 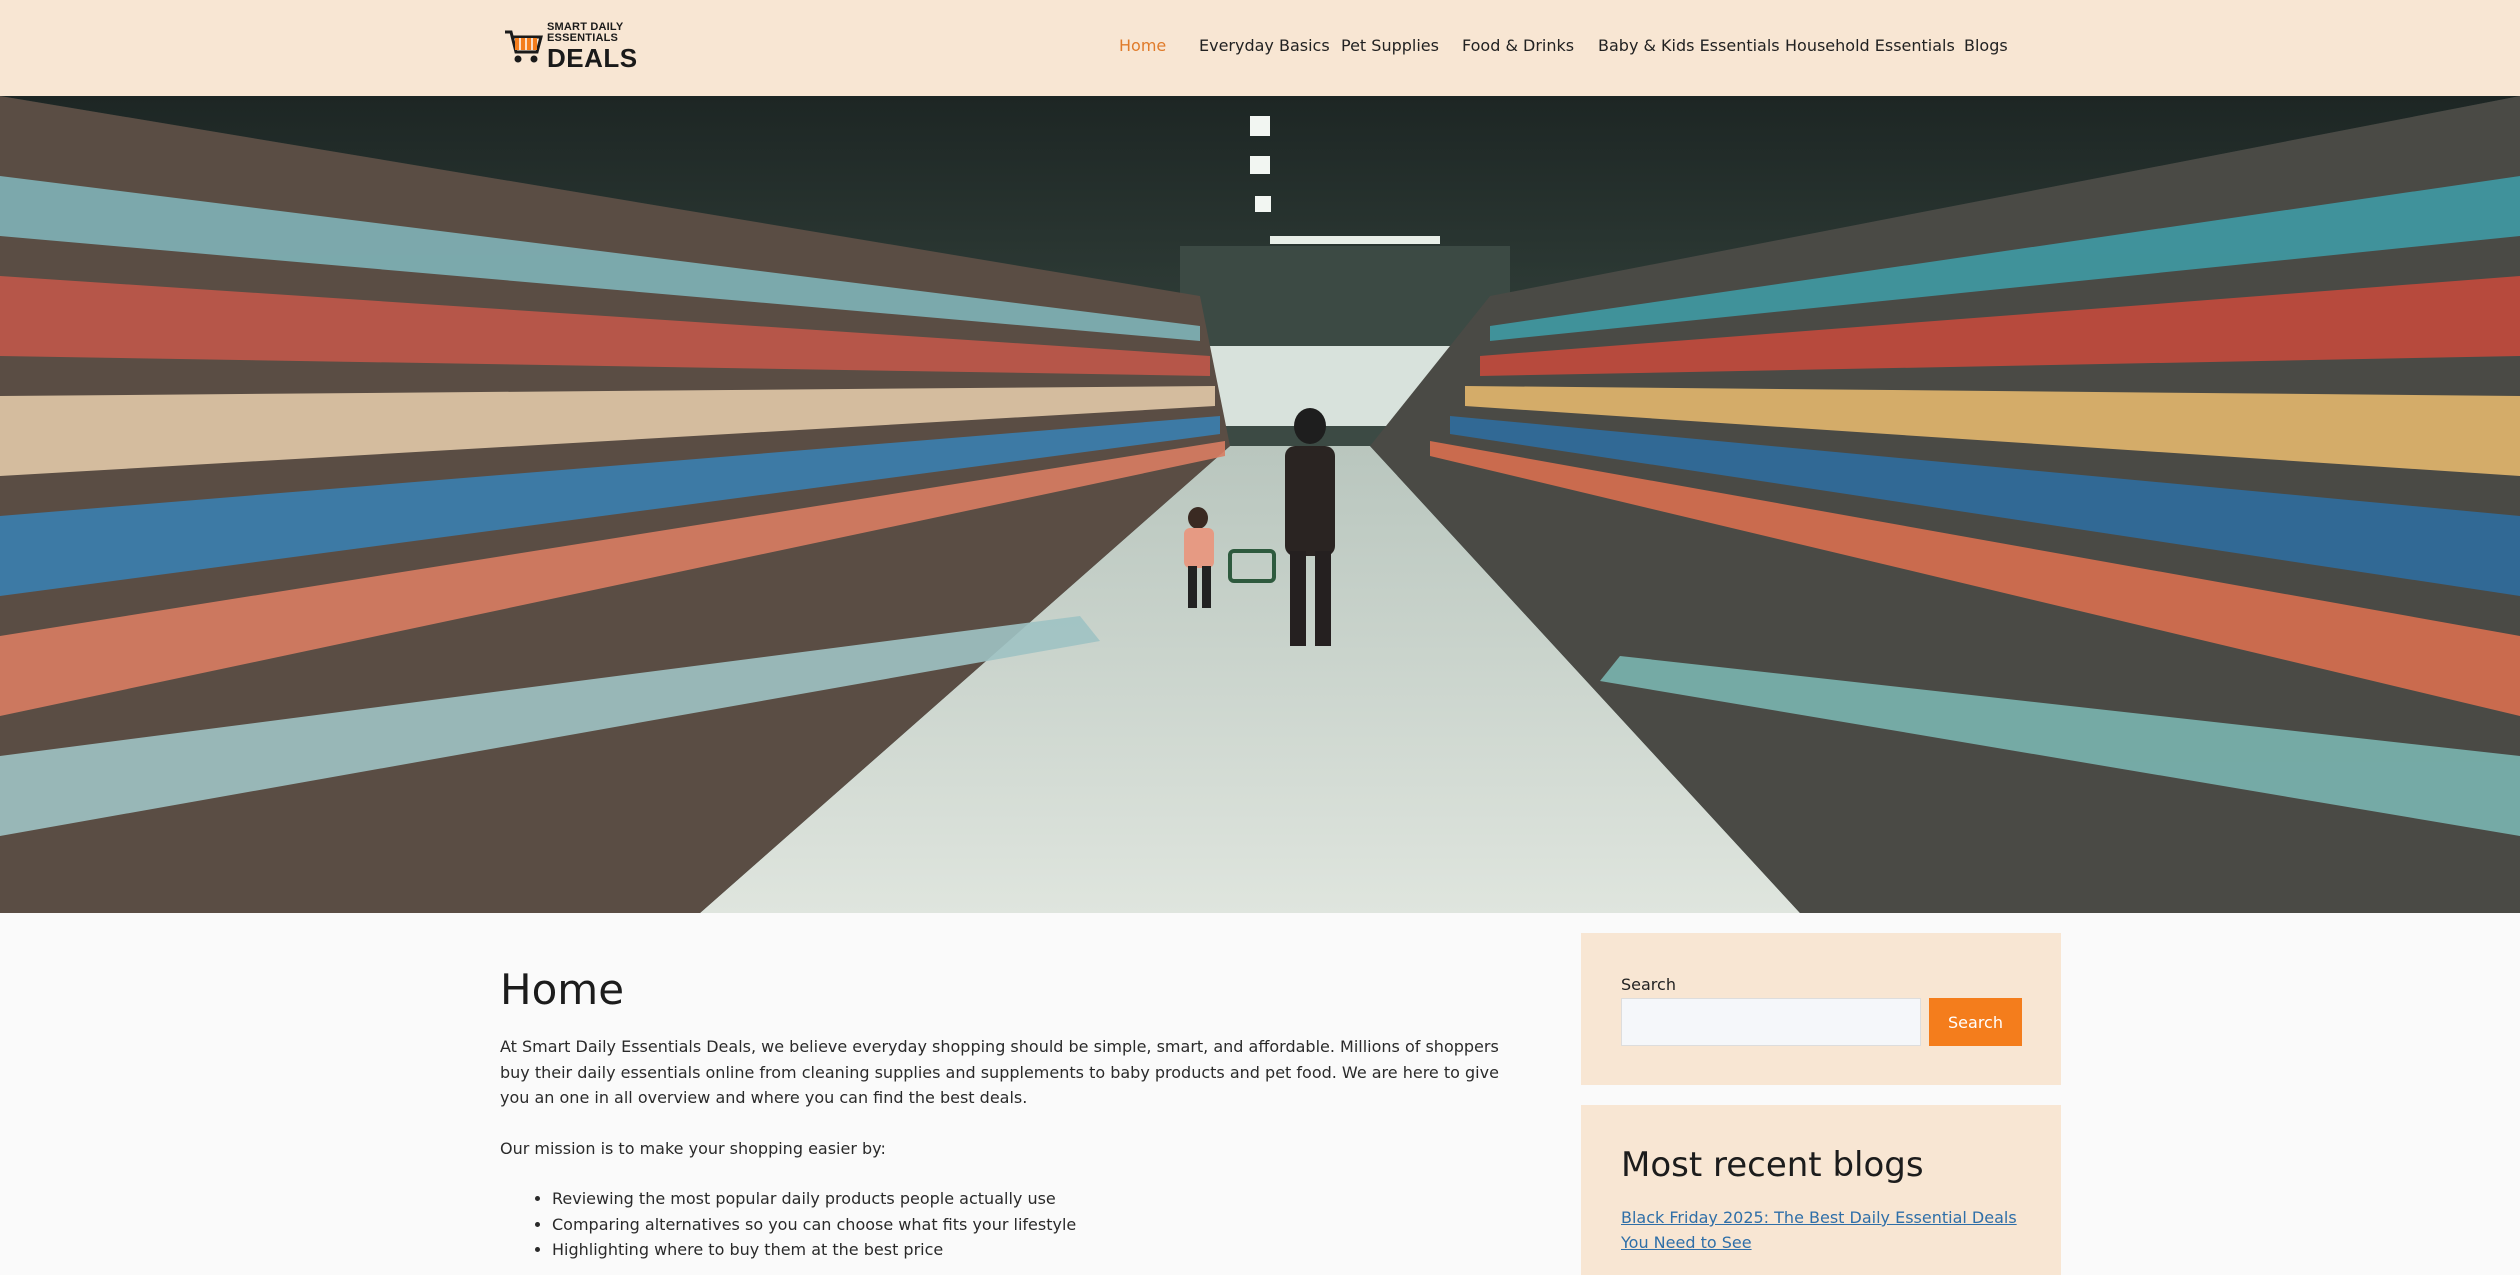 I want to click on nav-item-food-drinks: Food & Drinks, so click(x=1518, y=45).